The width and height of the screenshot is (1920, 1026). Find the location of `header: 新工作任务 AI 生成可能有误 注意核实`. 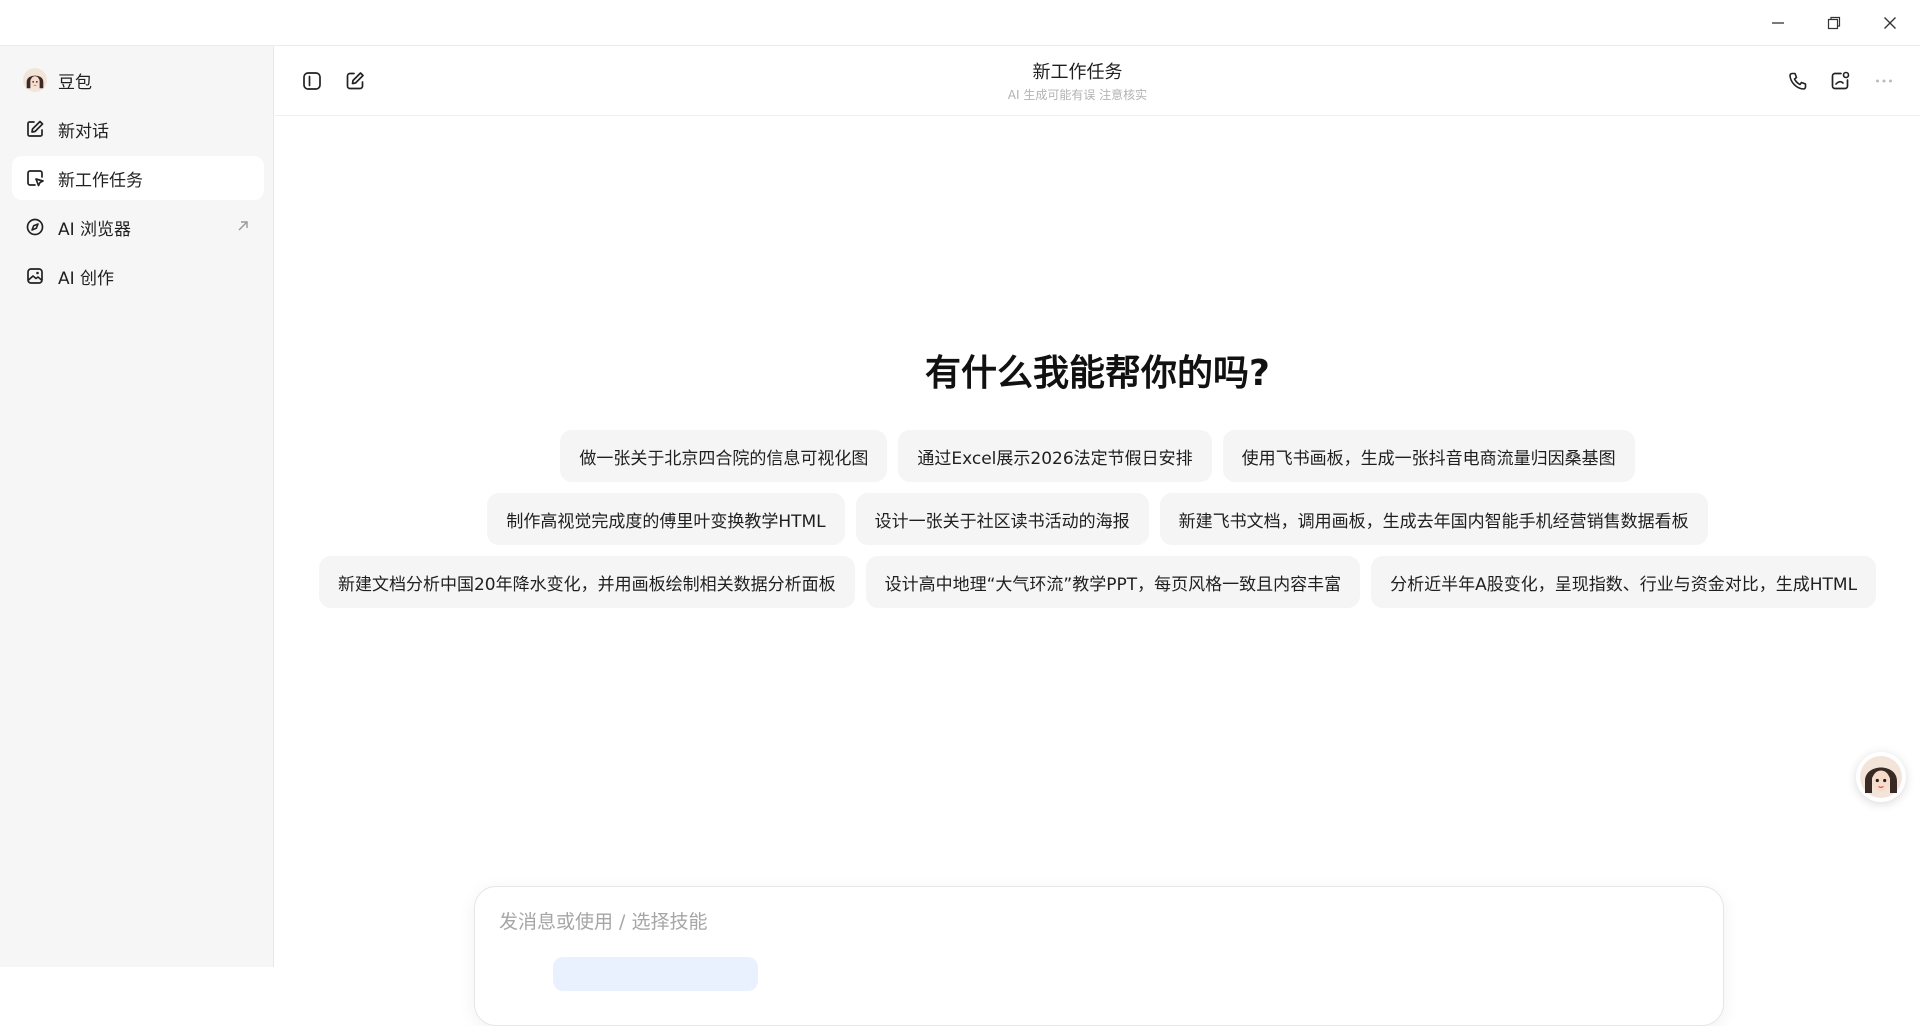

header: 新工作任务 AI 生成可能有误 注意核实 is located at coordinates (1097, 81).